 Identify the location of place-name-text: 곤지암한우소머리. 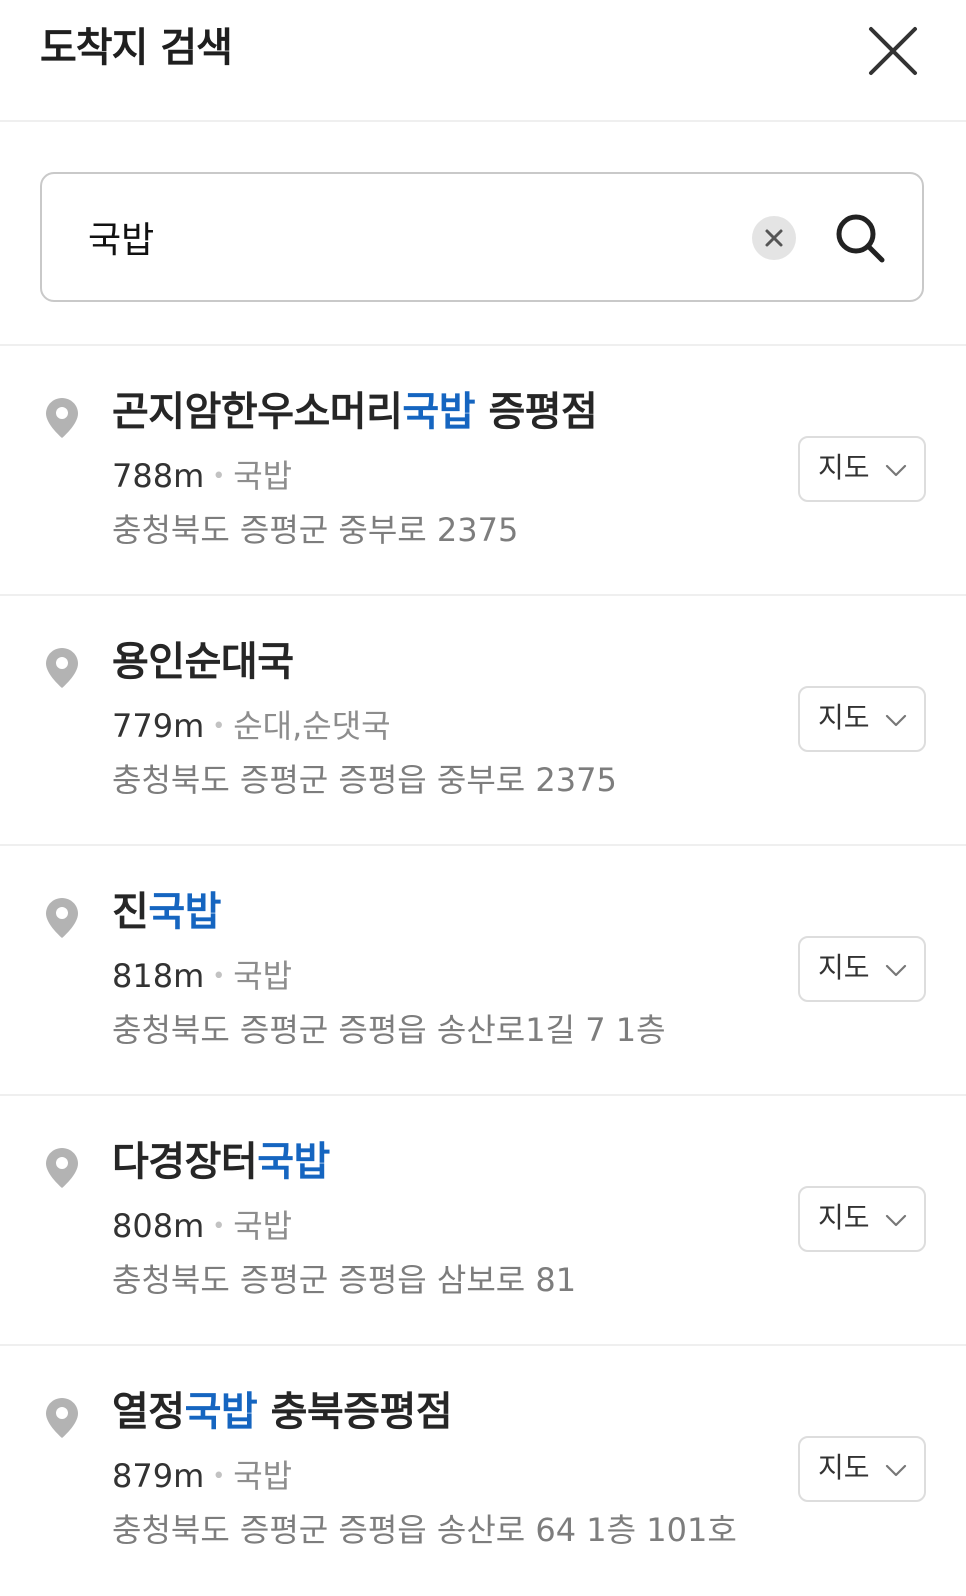
(257, 412).